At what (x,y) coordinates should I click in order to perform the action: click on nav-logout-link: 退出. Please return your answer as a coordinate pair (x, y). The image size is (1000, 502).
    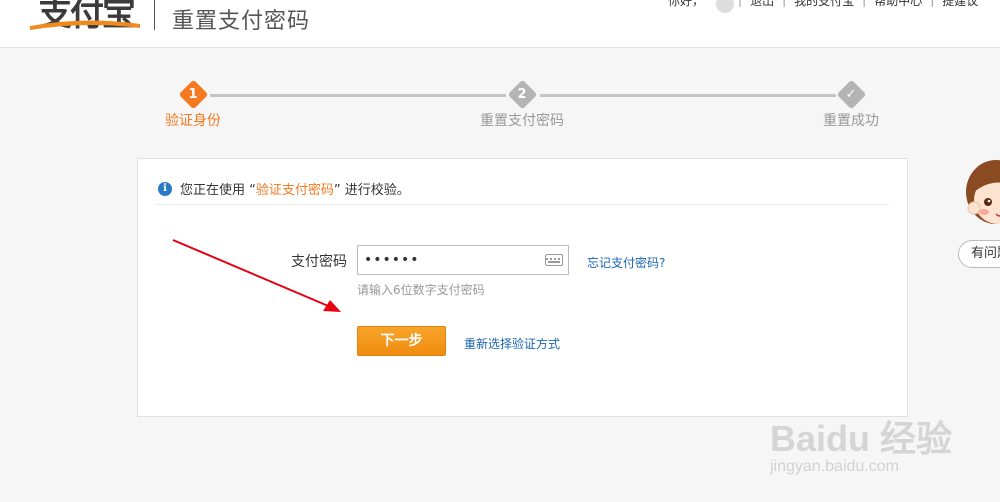
    Looking at the image, I should click on (762, 4).